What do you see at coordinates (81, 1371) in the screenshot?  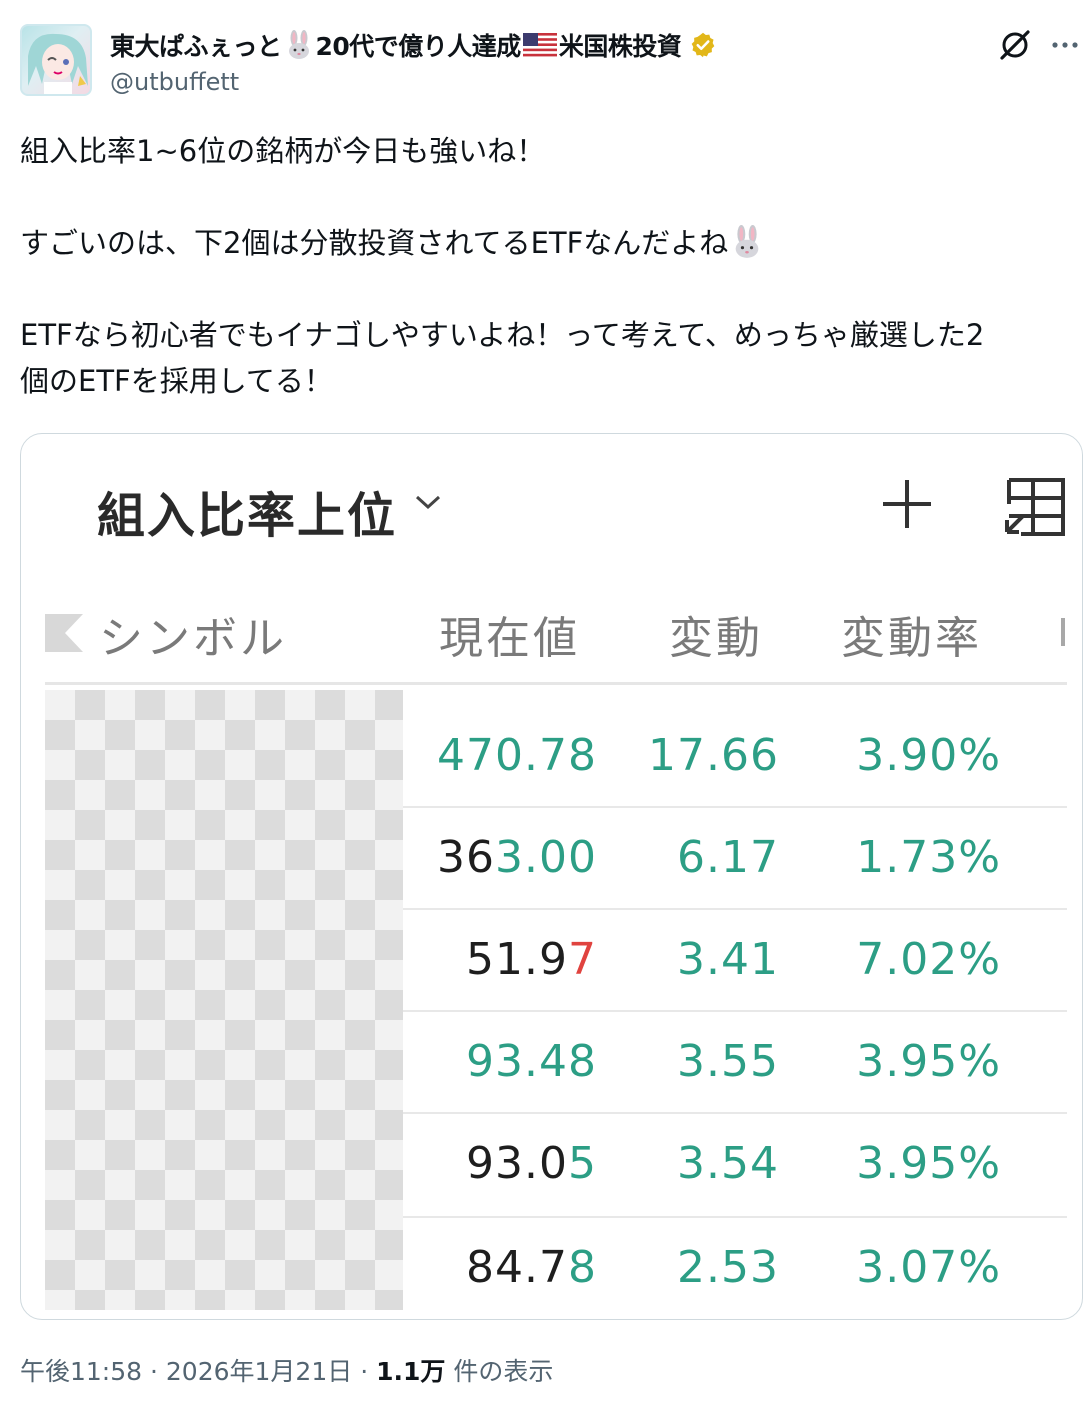 I see `post-time: 午後11:58` at bounding box center [81, 1371].